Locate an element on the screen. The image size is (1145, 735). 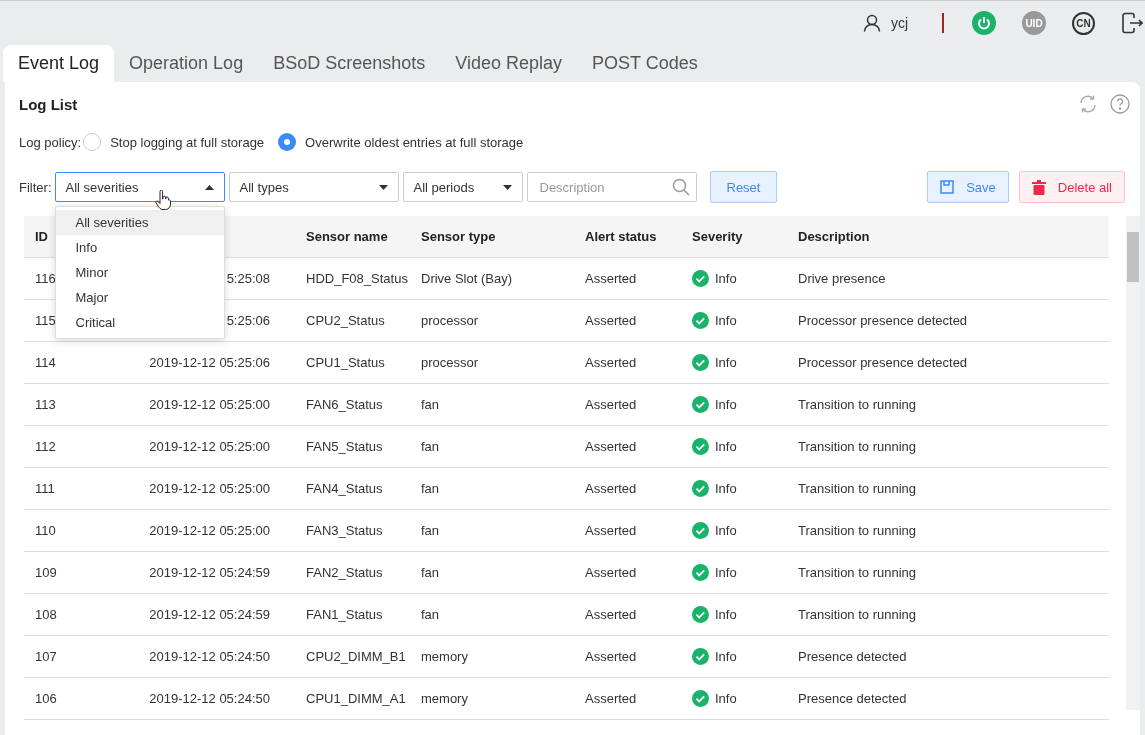
table-cell: 109 is located at coordinates (46, 572).